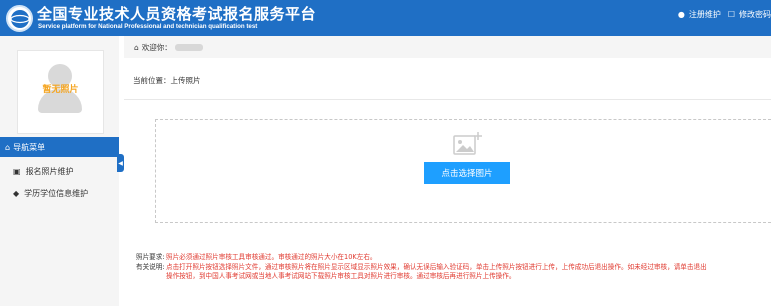  What do you see at coordinates (188, 47) in the screenshot?
I see `user-name-redacted` at bounding box center [188, 47].